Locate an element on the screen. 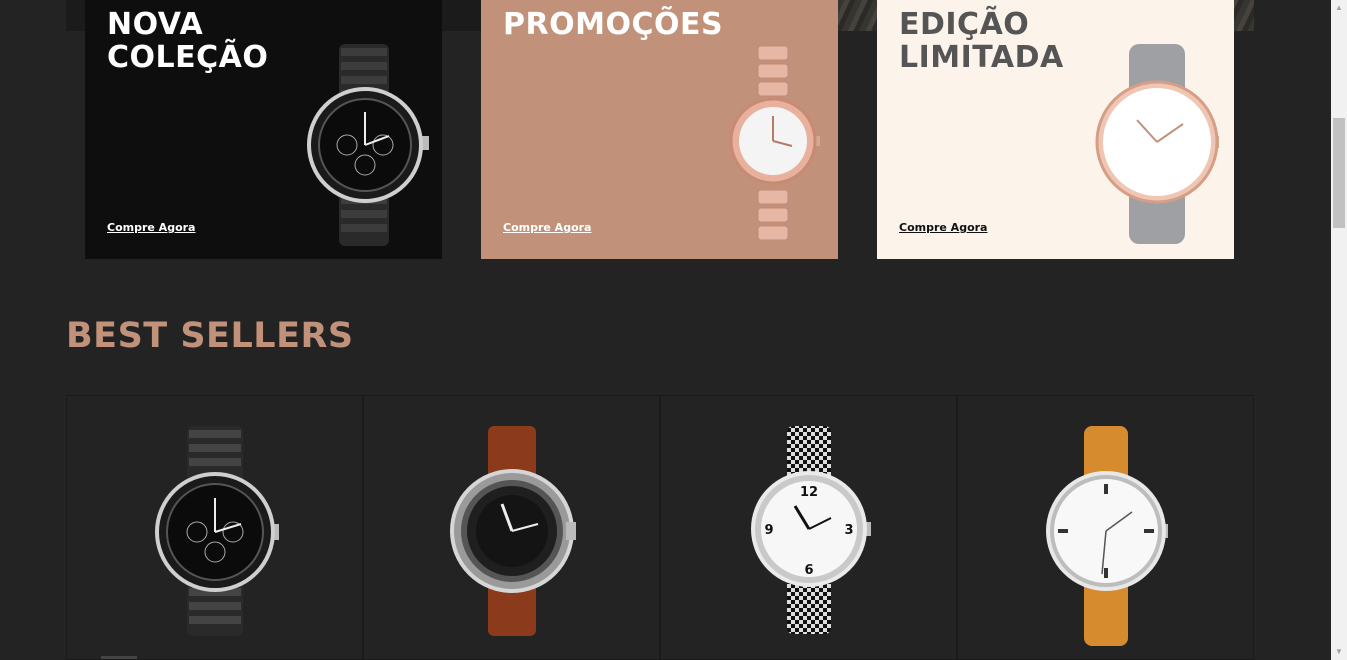 This screenshot has width=1347, height=660. best-sellers-title: BEST SELLERS is located at coordinates (210, 336).